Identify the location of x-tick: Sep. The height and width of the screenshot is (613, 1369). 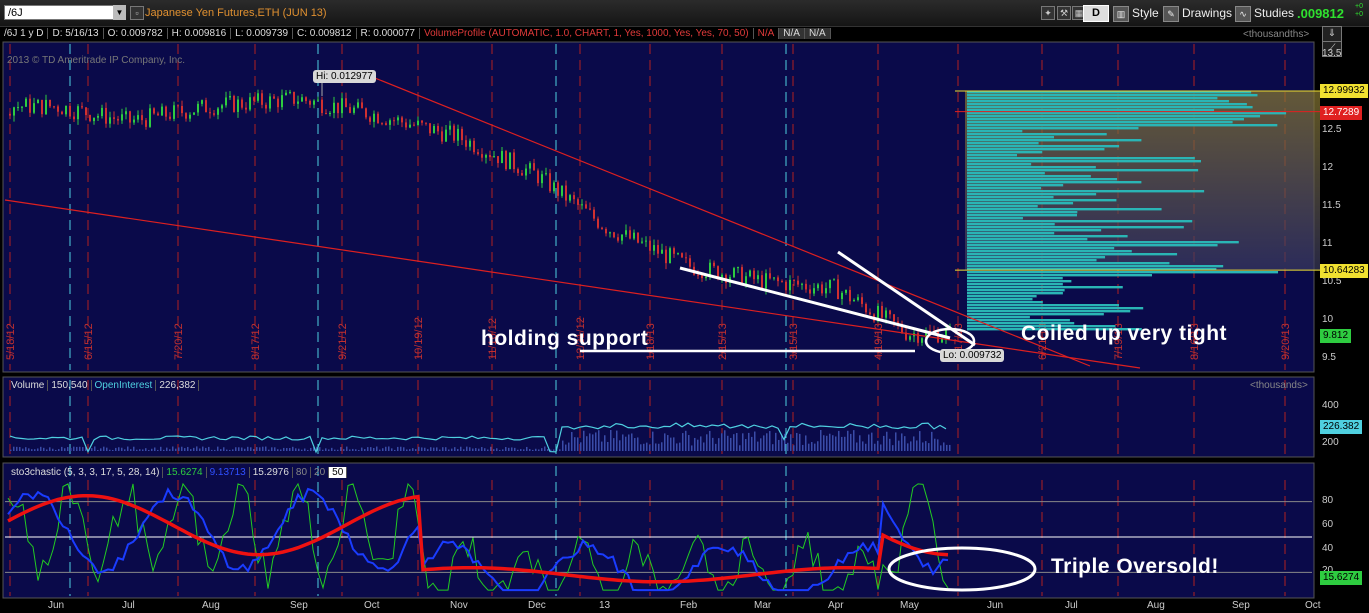
(1241, 605).